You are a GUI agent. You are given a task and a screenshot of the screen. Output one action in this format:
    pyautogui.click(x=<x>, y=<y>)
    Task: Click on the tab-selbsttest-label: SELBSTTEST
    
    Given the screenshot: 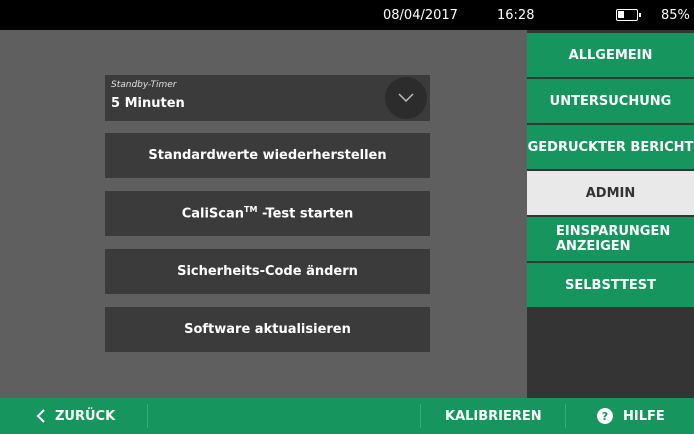 What is the action you would take?
    pyautogui.click(x=610, y=285)
    